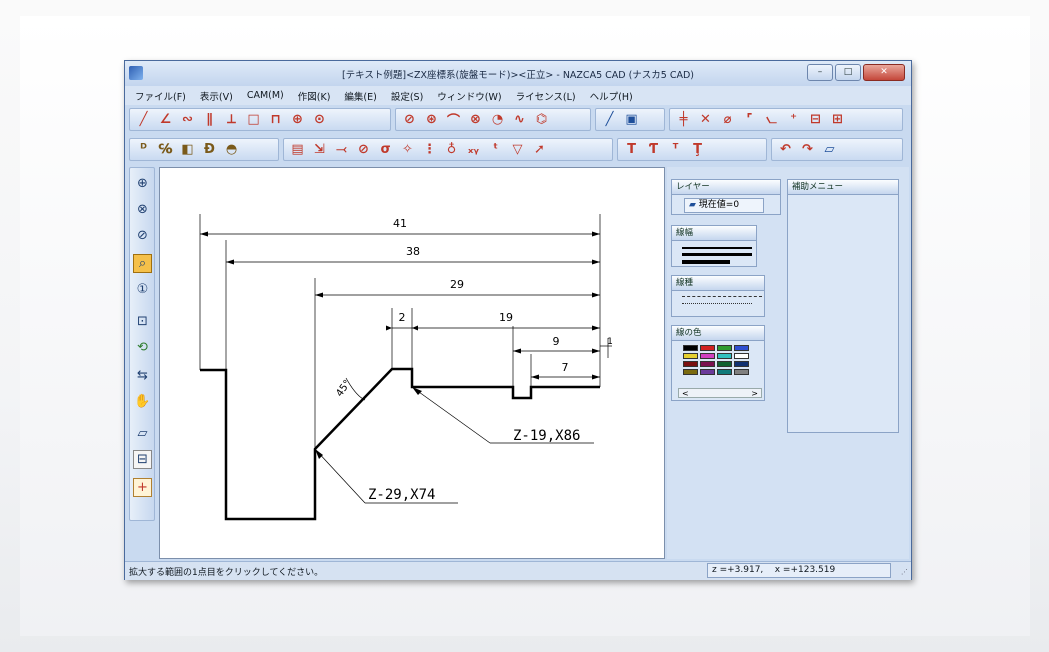 This screenshot has height=652, width=1049. Describe the element at coordinates (683, 119) in the screenshot. I see `trim-icon: ╪` at that location.